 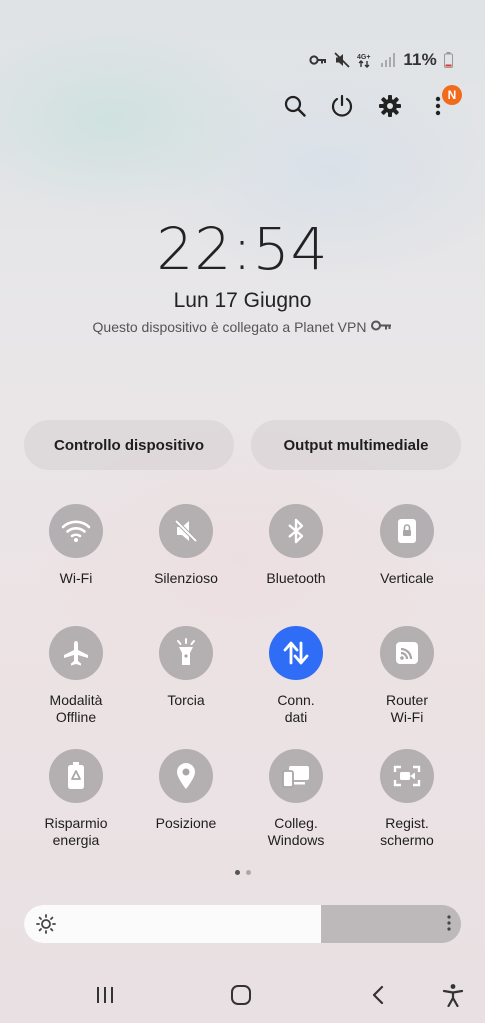 What do you see at coordinates (242, 249) in the screenshot?
I see `clock-time: 22:54` at bounding box center [242, 249].